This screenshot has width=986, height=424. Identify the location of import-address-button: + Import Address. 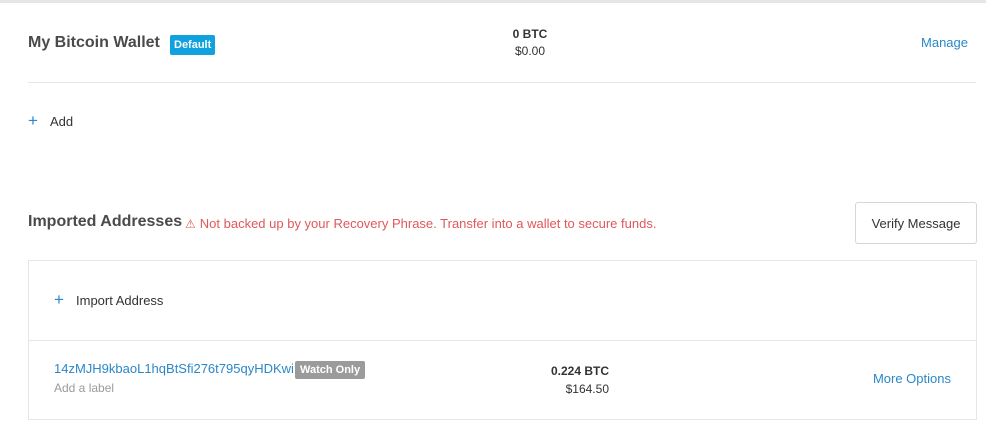
(109, 299).